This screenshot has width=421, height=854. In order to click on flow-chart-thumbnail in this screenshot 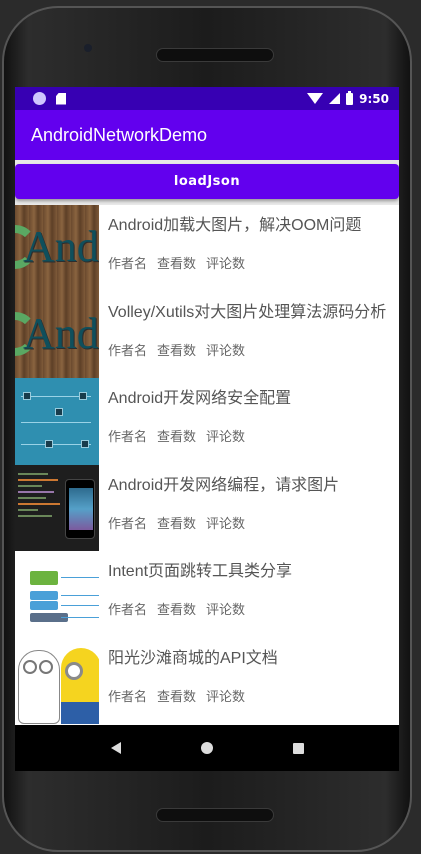, I will do `click(57, 594)`.